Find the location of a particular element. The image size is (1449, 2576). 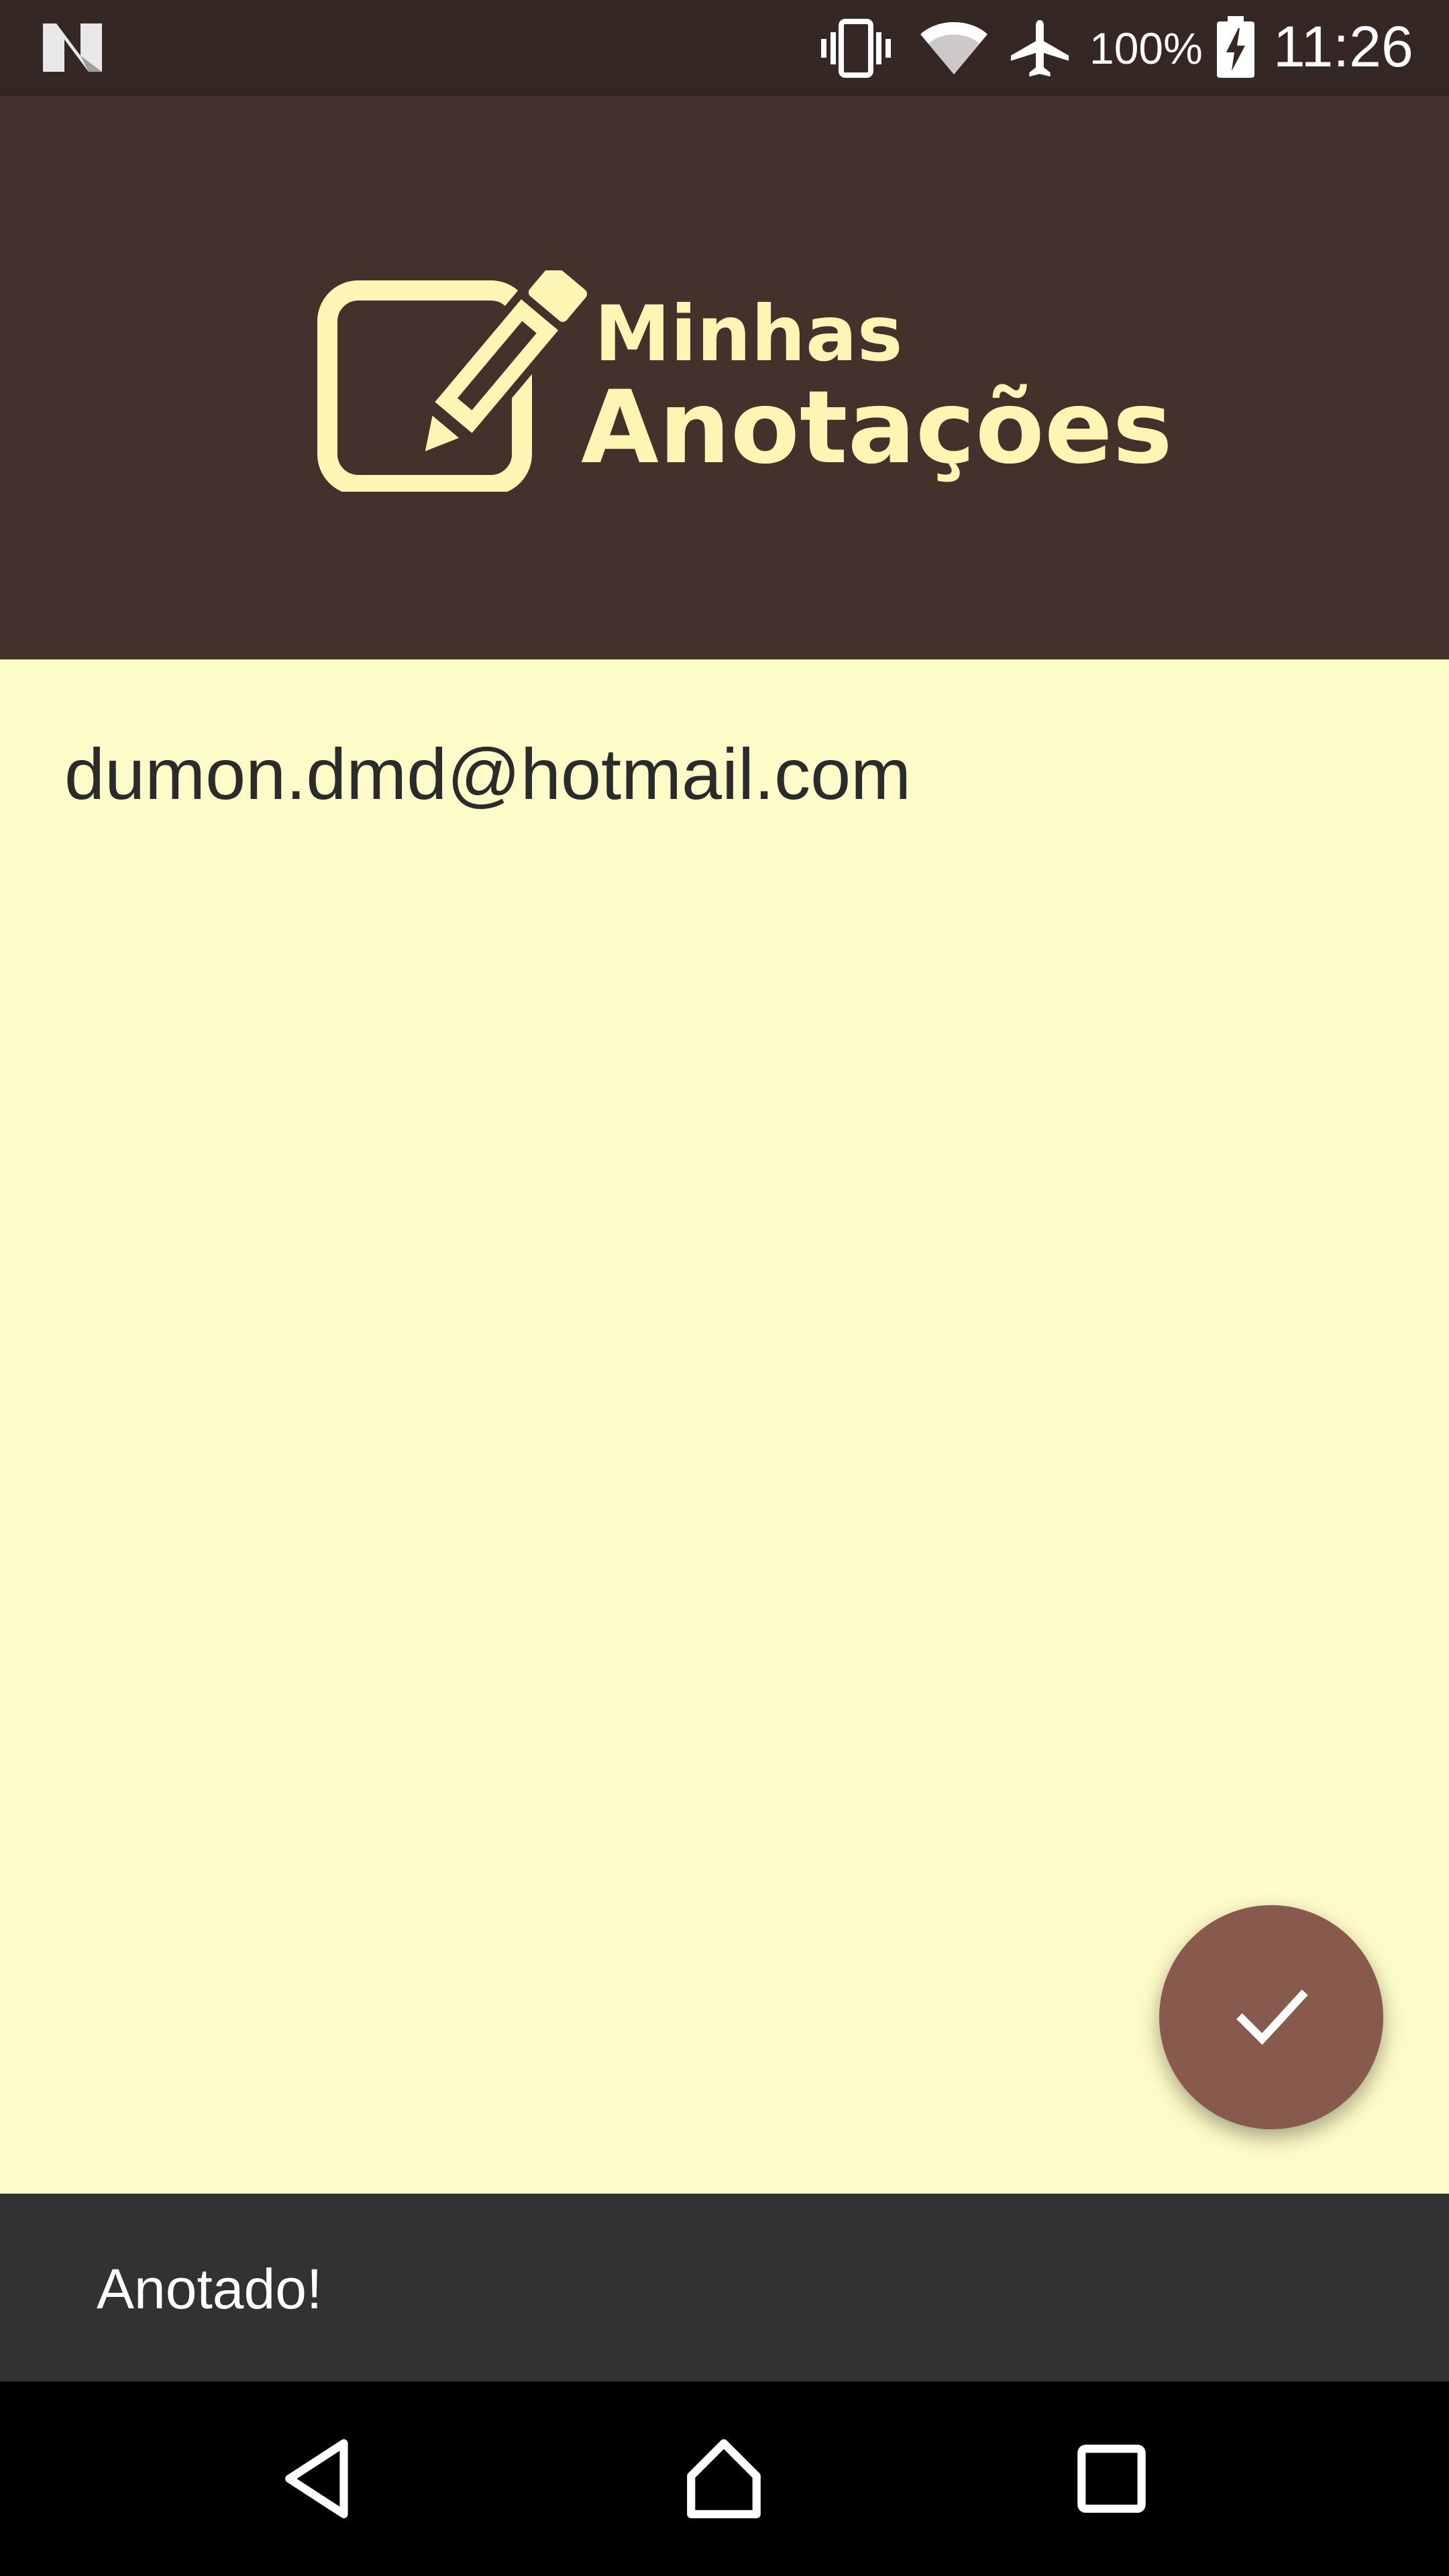

recents-icon is located at coordinates (1111, 2478).